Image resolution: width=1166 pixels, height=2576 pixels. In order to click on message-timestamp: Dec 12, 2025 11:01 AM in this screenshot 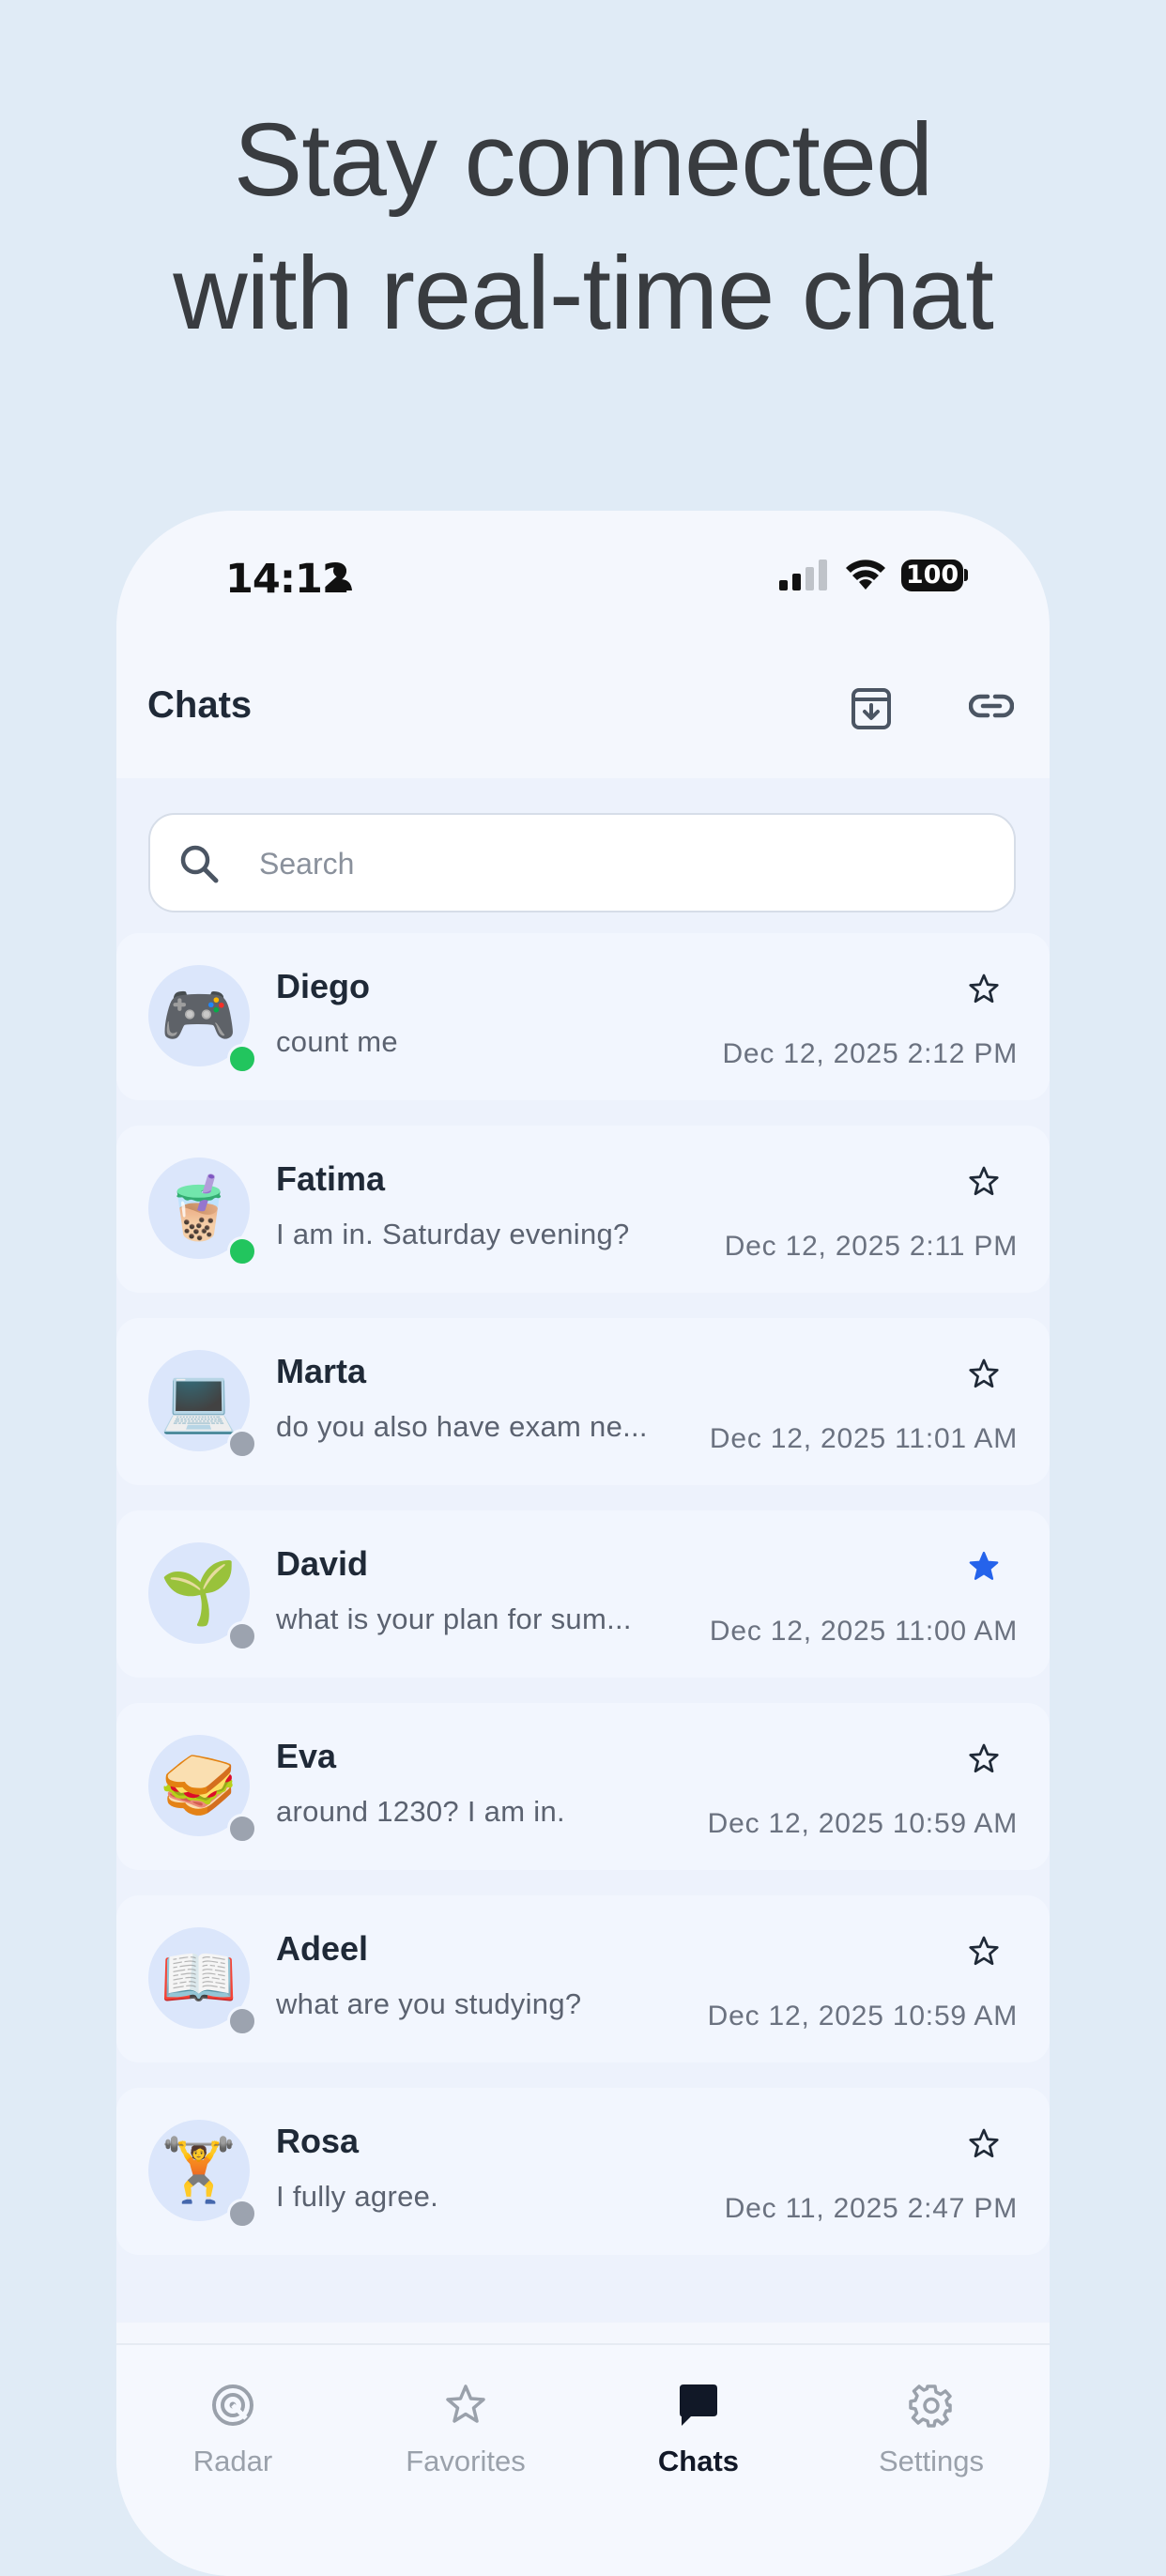, I will do `click(863, 1439)`.